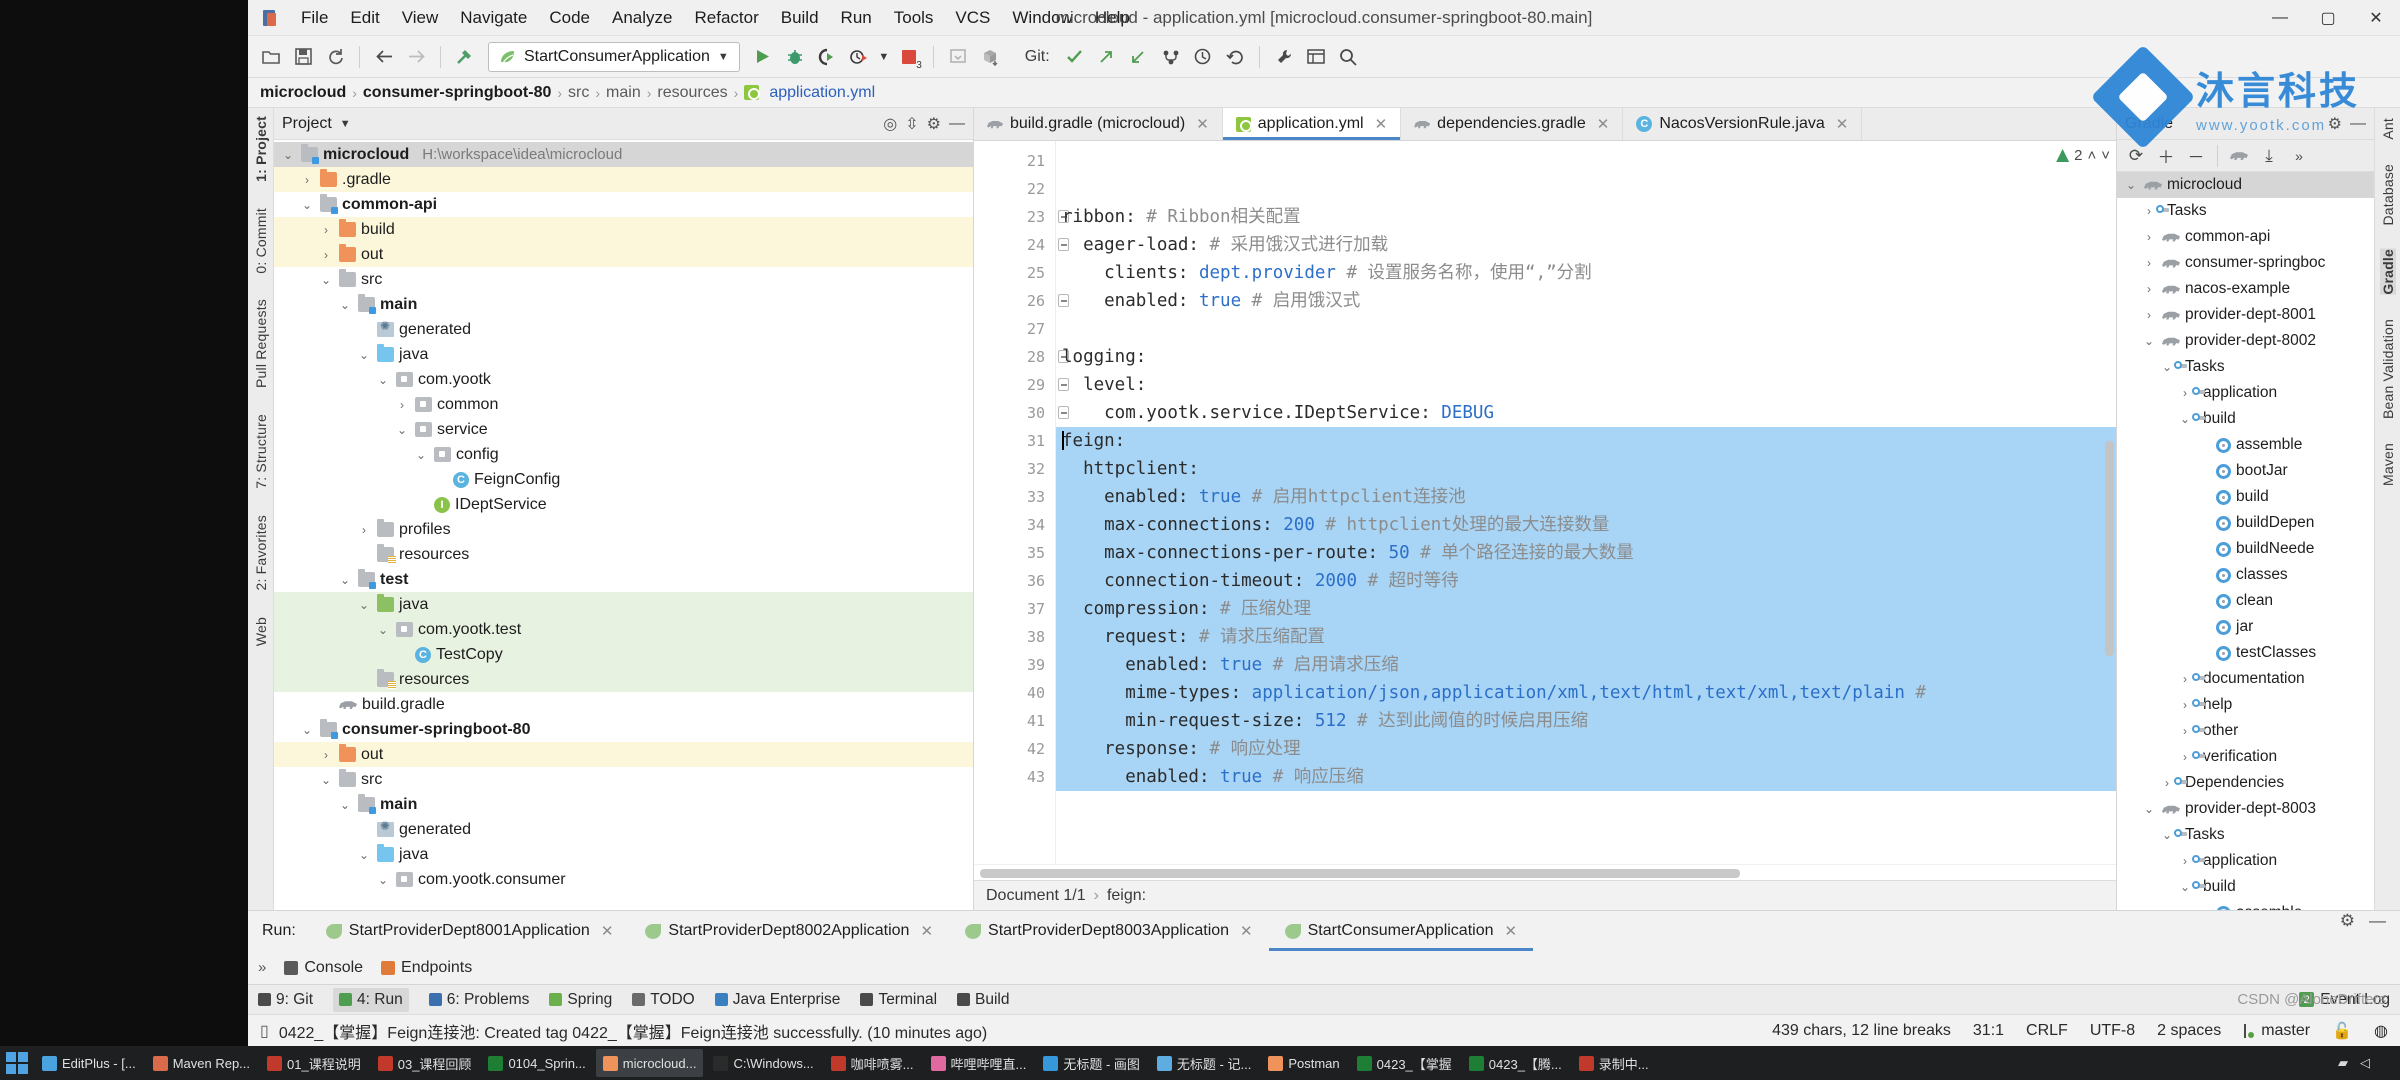 The height and width of the screenshot is (1080, 2400). What do you see at coordinates (1021, 413) in the screenshot?
I see `line-number: 30` at bounding box center [1021, 413].